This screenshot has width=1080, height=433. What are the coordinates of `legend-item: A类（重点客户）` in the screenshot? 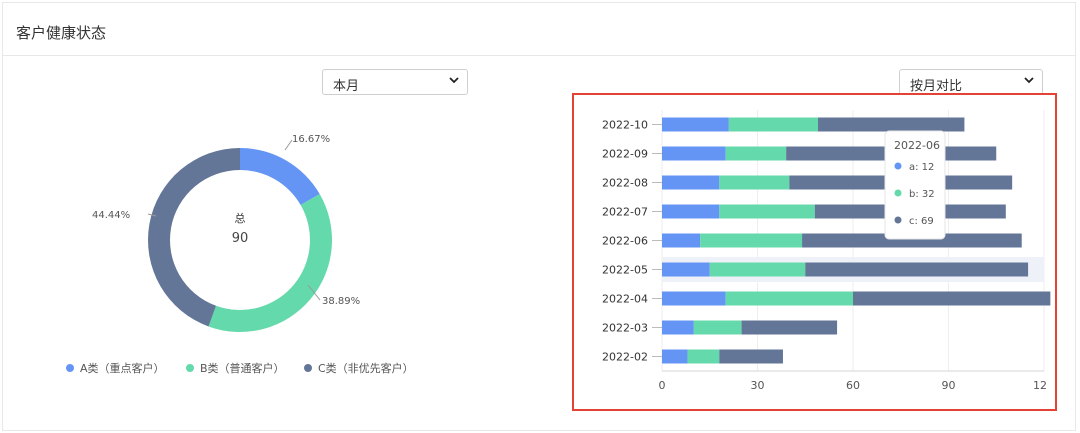 It's located at (115, 368).